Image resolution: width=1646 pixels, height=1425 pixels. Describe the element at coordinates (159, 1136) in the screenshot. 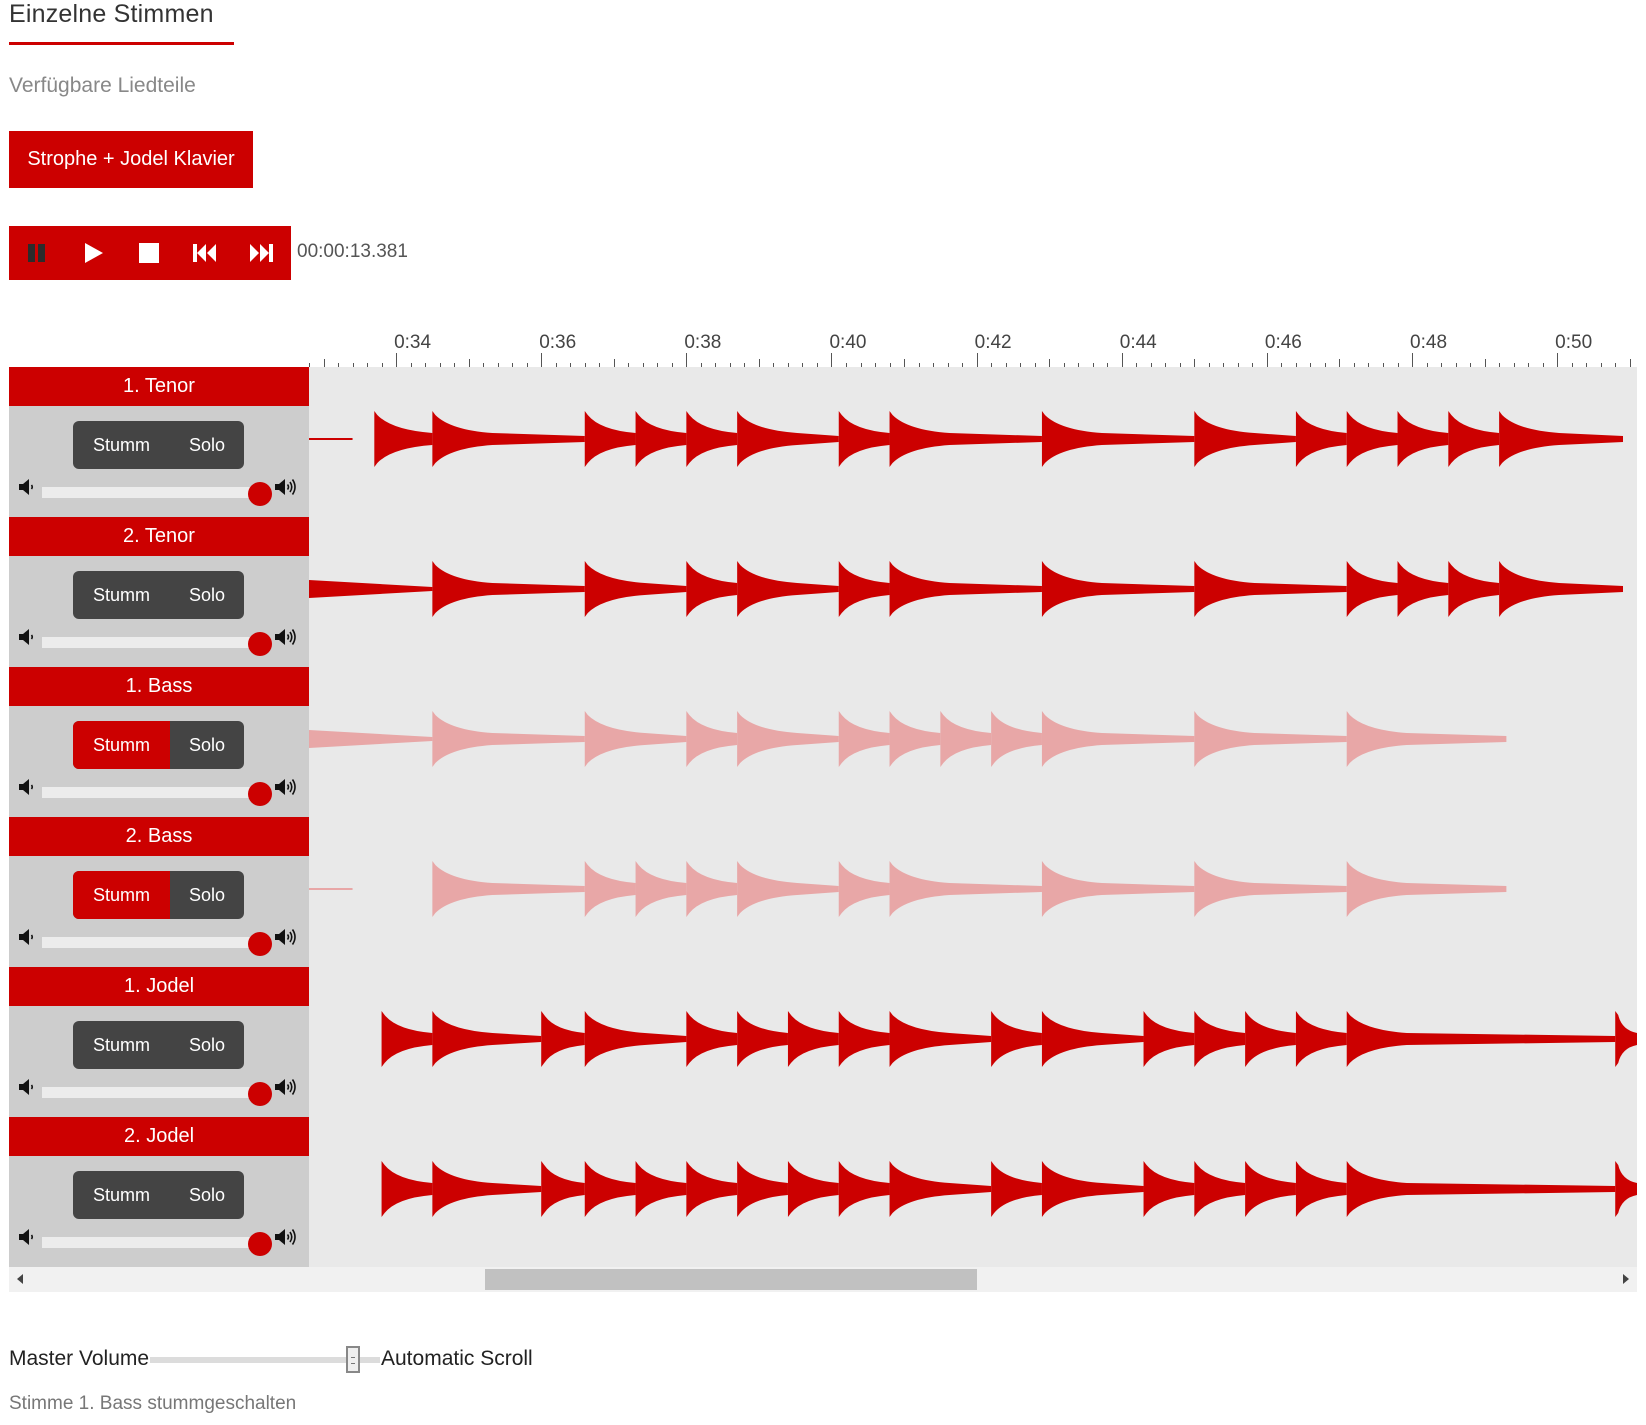

I see `track-name: 2. Jodel` at that location.